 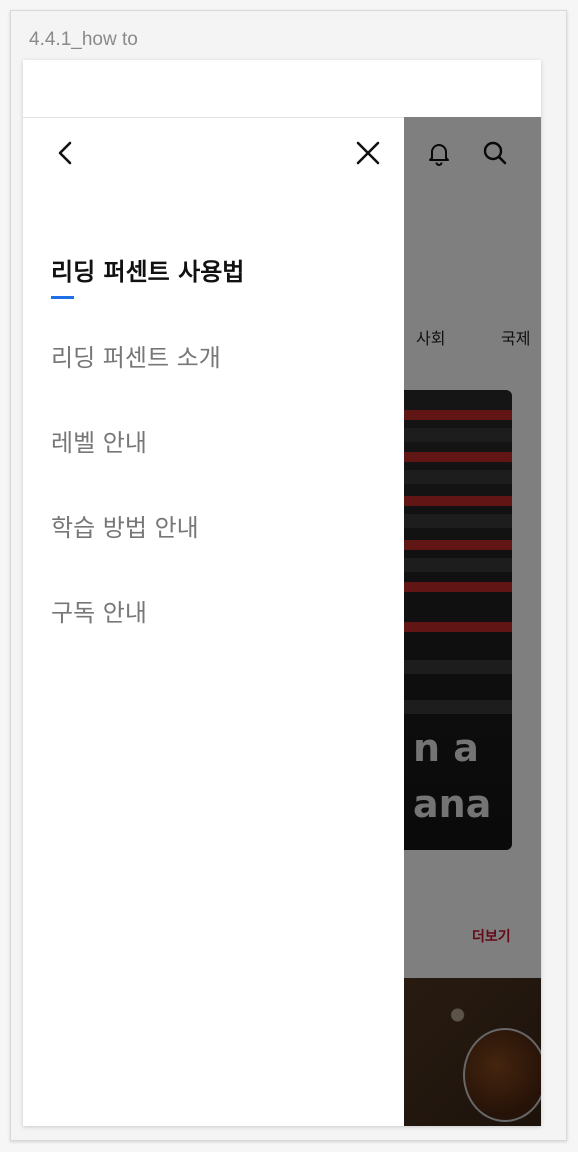 What do you see at coordinates (99, 610) in the screenshot?
I see `menu-item-subscription: 구독 안내` at bounding box center [99, 610].